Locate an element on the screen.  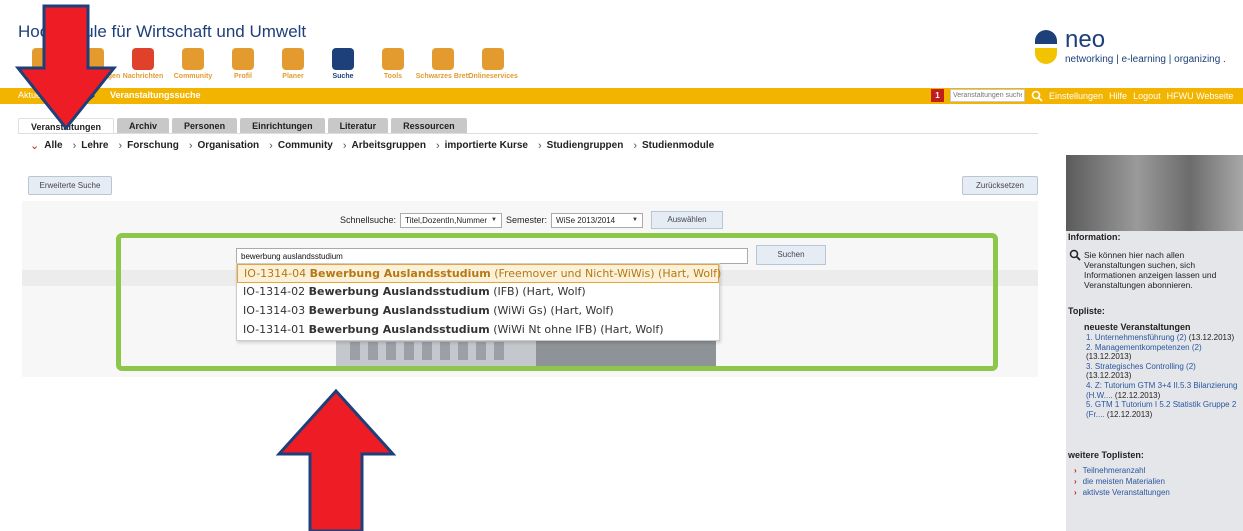
globe-icon is located at coordinates (493, 59).